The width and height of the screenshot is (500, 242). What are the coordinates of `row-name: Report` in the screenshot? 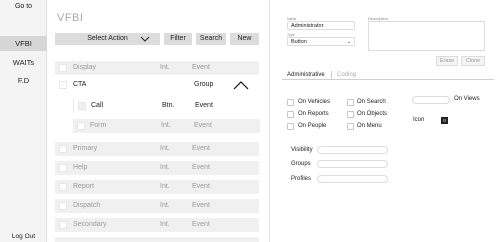 It's located at (84, 186).